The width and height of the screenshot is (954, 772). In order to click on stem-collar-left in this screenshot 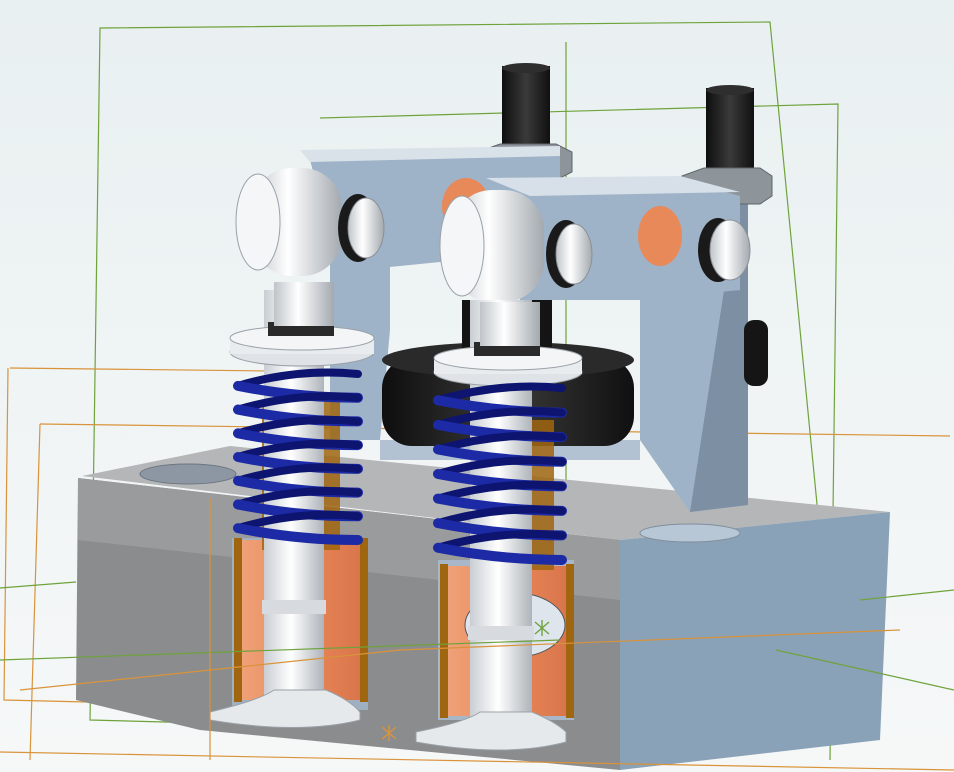, I will do `click(294, 607)`.